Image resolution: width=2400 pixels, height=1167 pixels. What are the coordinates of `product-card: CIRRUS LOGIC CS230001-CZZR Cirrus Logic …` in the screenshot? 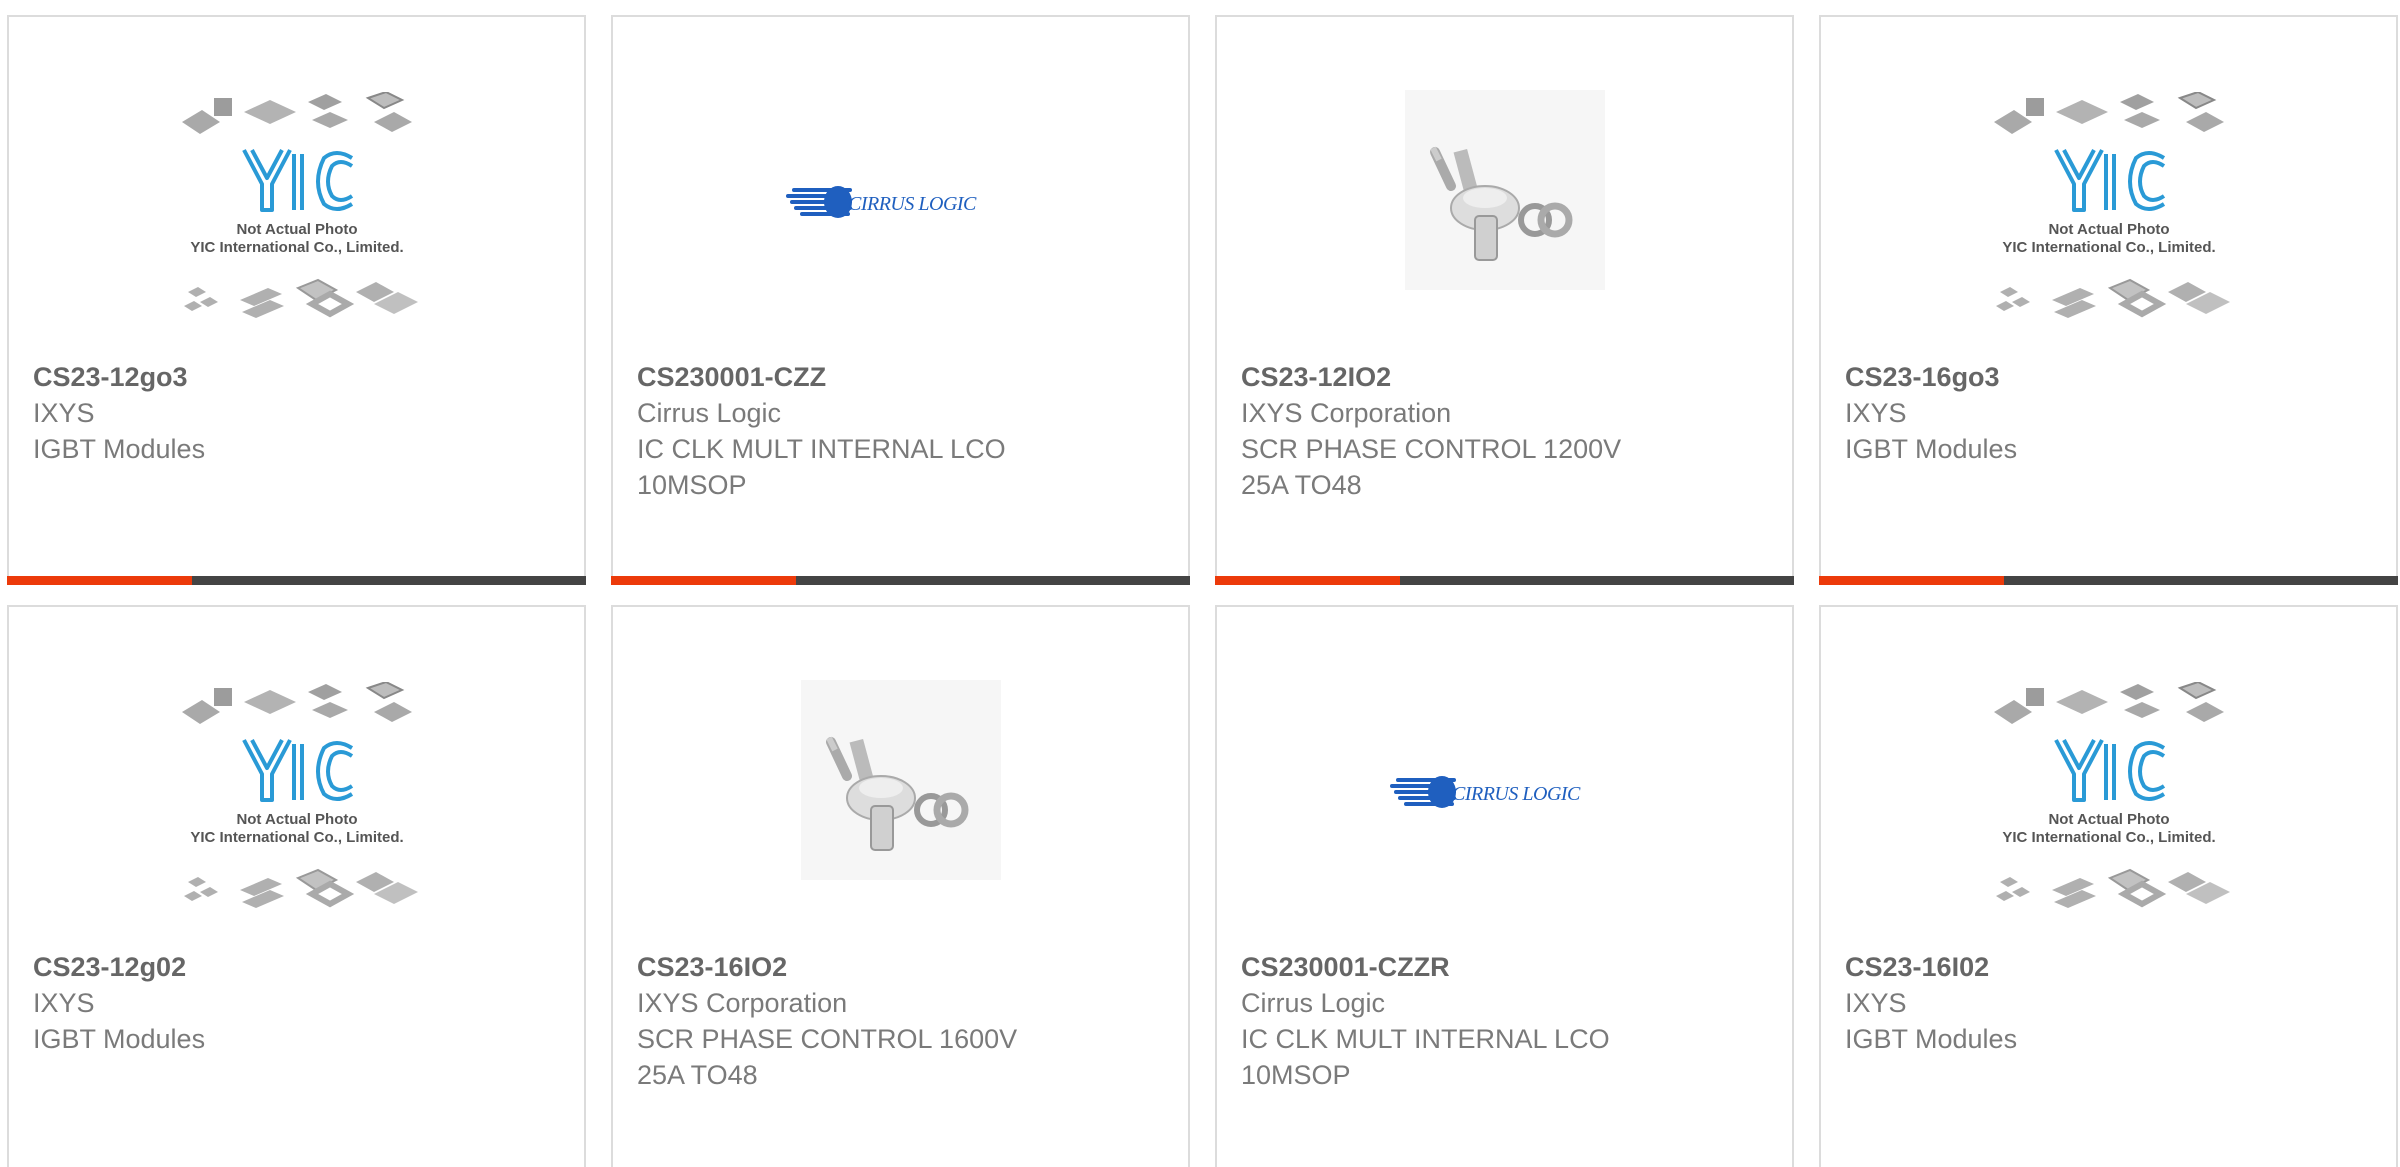 It's located at (1504, 886).